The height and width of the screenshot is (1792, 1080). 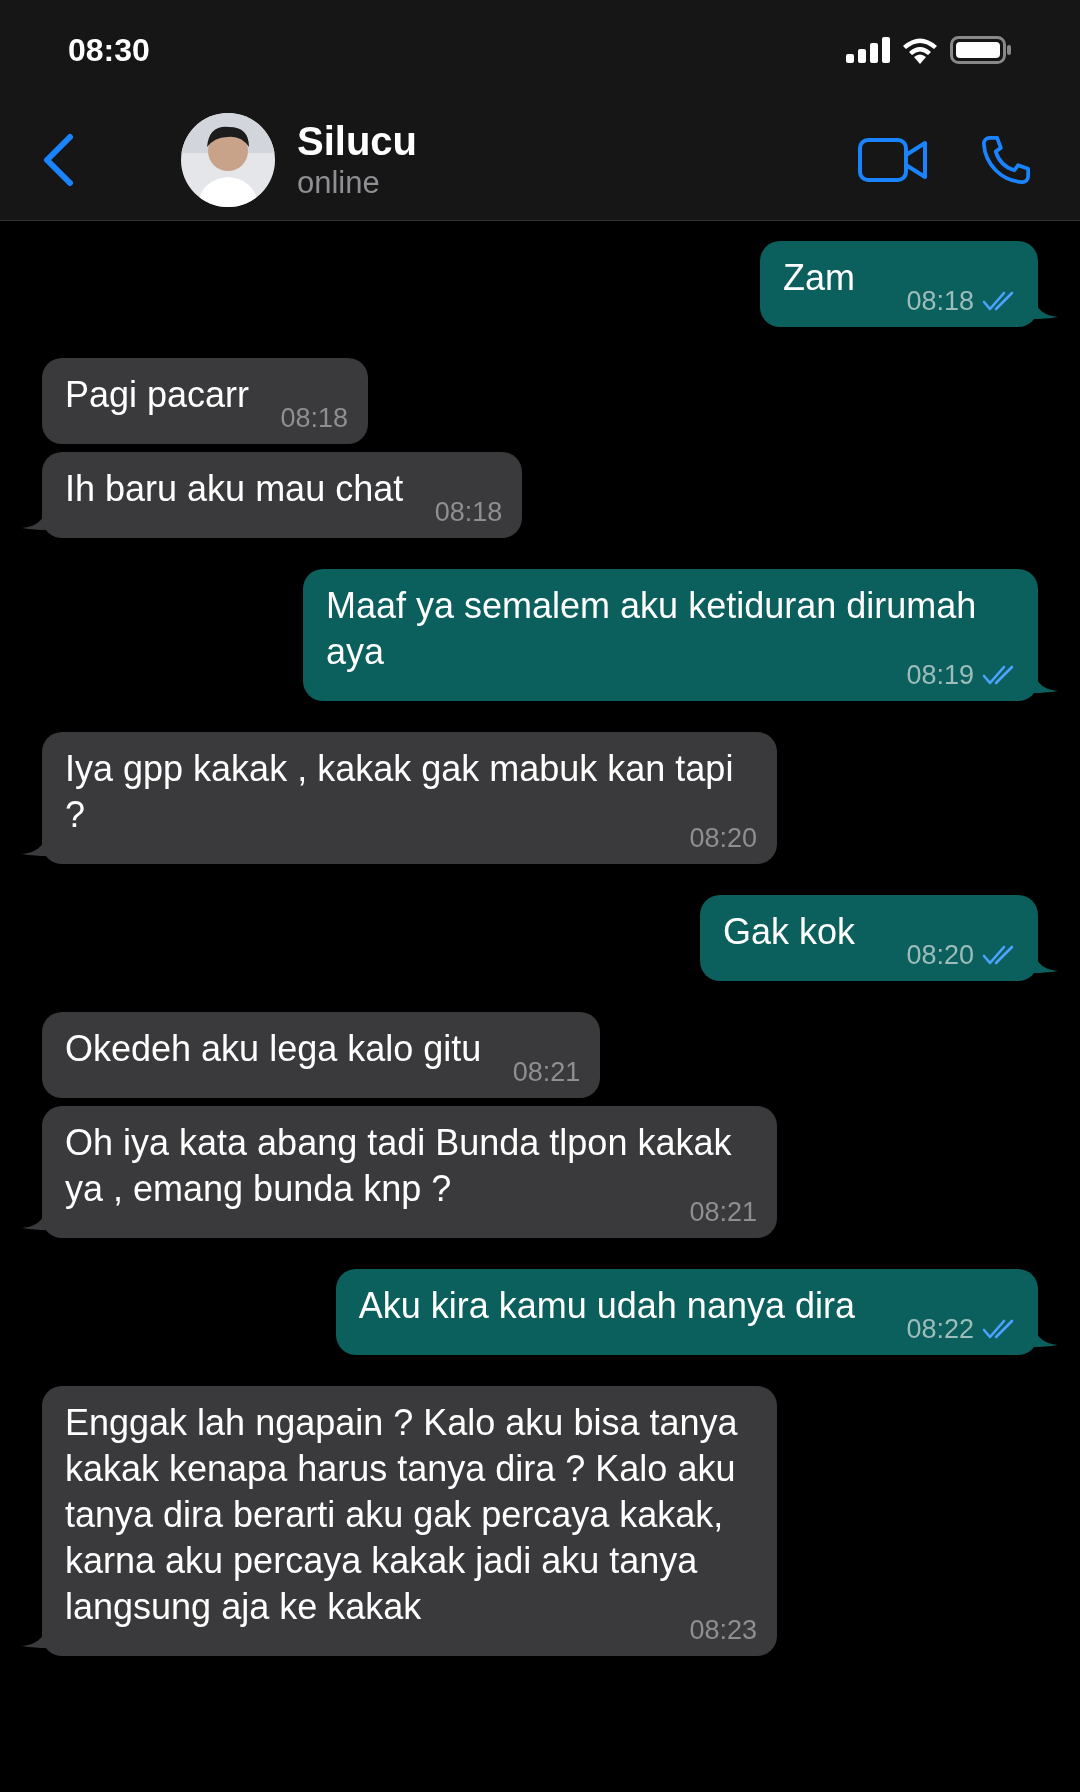 What do you see at coordinates (274, 1048) in the screenshot?
I see `message-text: Okedeh aku lega kalo gitu` at bounding box center [274, 1048].